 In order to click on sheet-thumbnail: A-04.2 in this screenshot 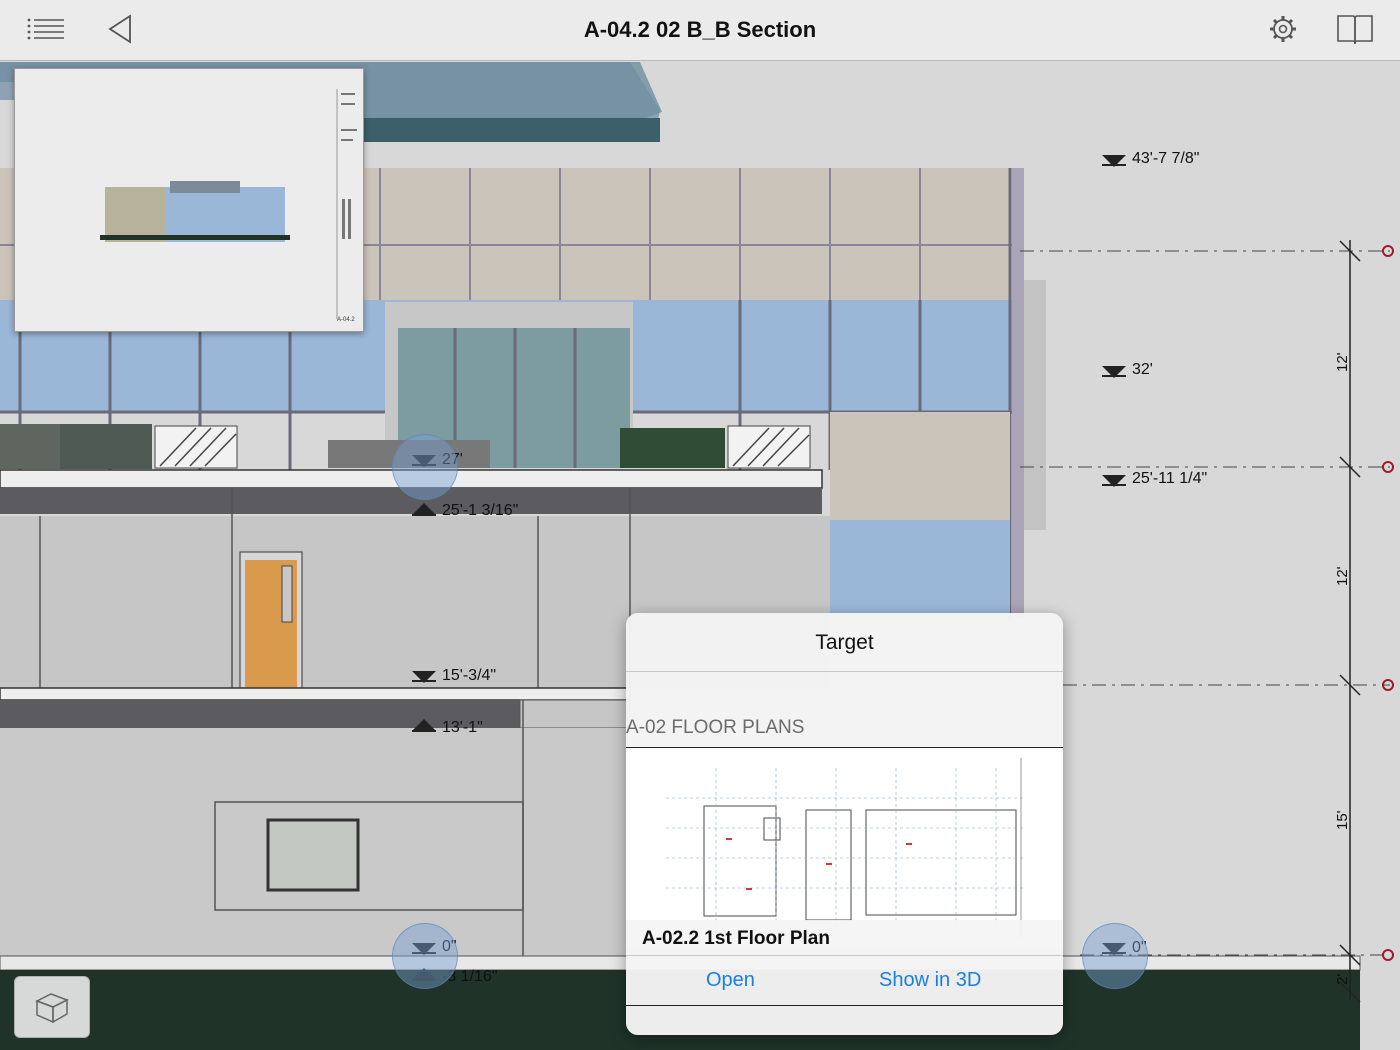, I will do `click(189, 200)`.